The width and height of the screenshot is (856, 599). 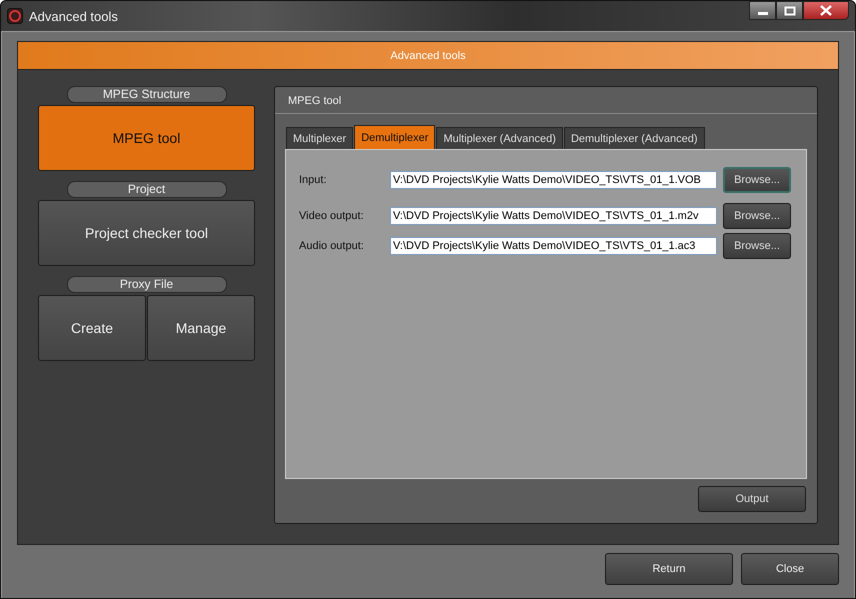 What do you see at coordinates (92, 328) in the screenshot?
I see `tool-button: Create` at bounding box center [92, 328].